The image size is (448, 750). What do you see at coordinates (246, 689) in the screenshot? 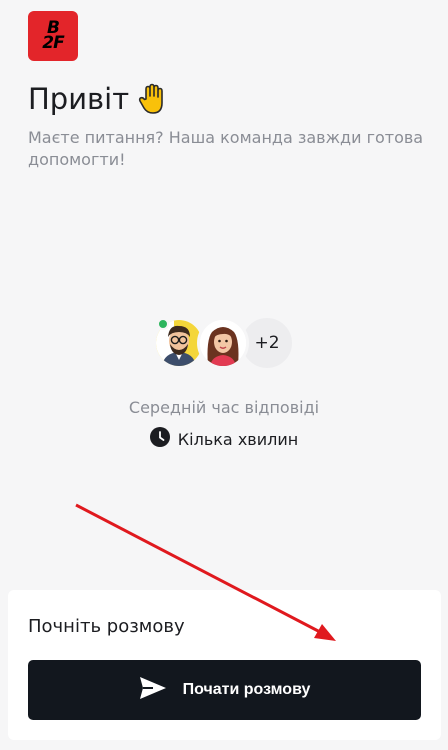
I see `start-conversation-label: Почати розмову` at bounding box center [246, 689].